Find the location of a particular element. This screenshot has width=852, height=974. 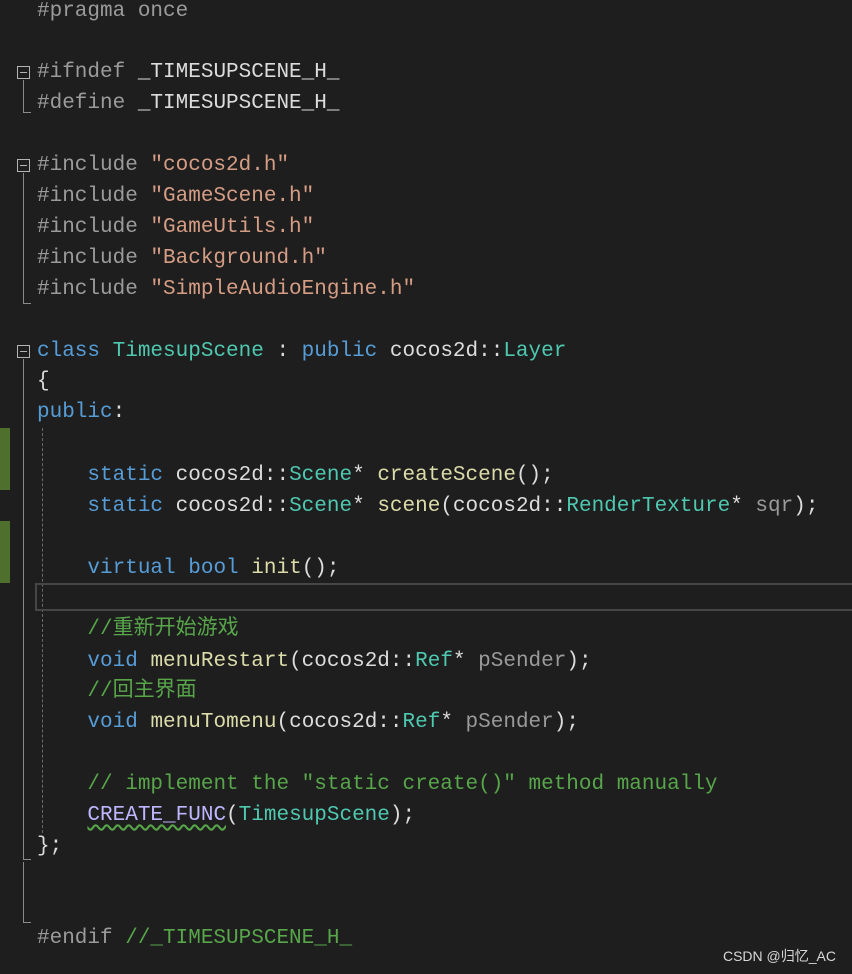

function-name: menuTomenu is located at coordinates (213, 722).